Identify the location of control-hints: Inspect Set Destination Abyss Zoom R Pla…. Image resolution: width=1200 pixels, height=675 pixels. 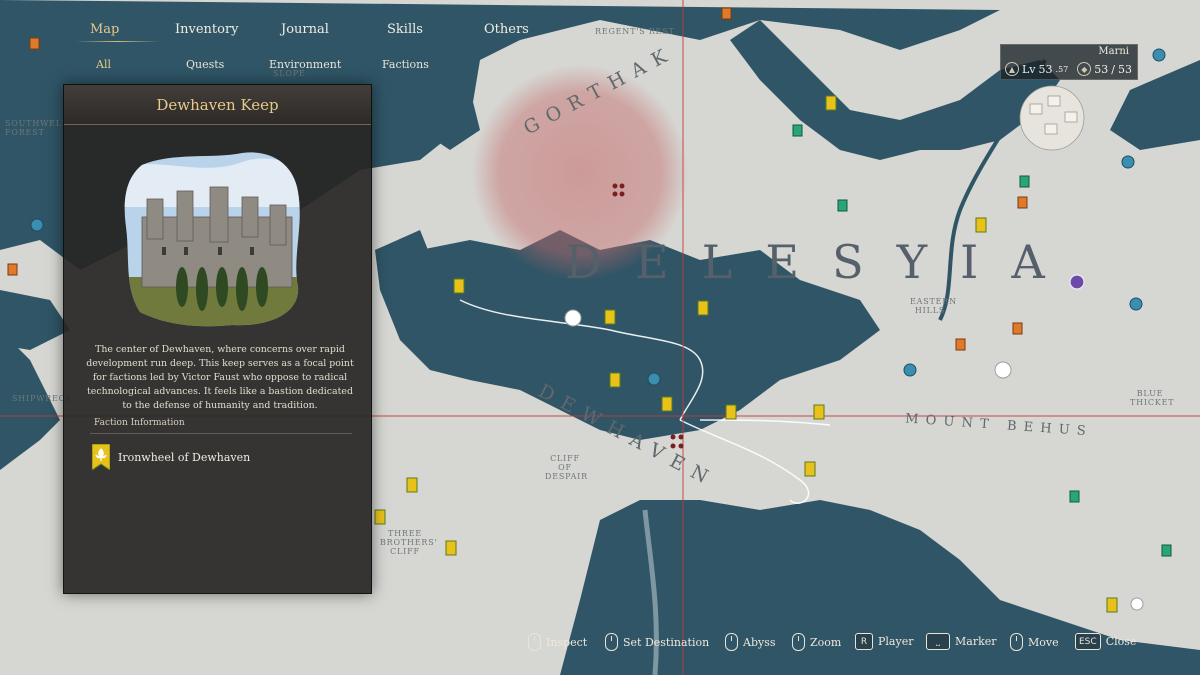
(860, 644).